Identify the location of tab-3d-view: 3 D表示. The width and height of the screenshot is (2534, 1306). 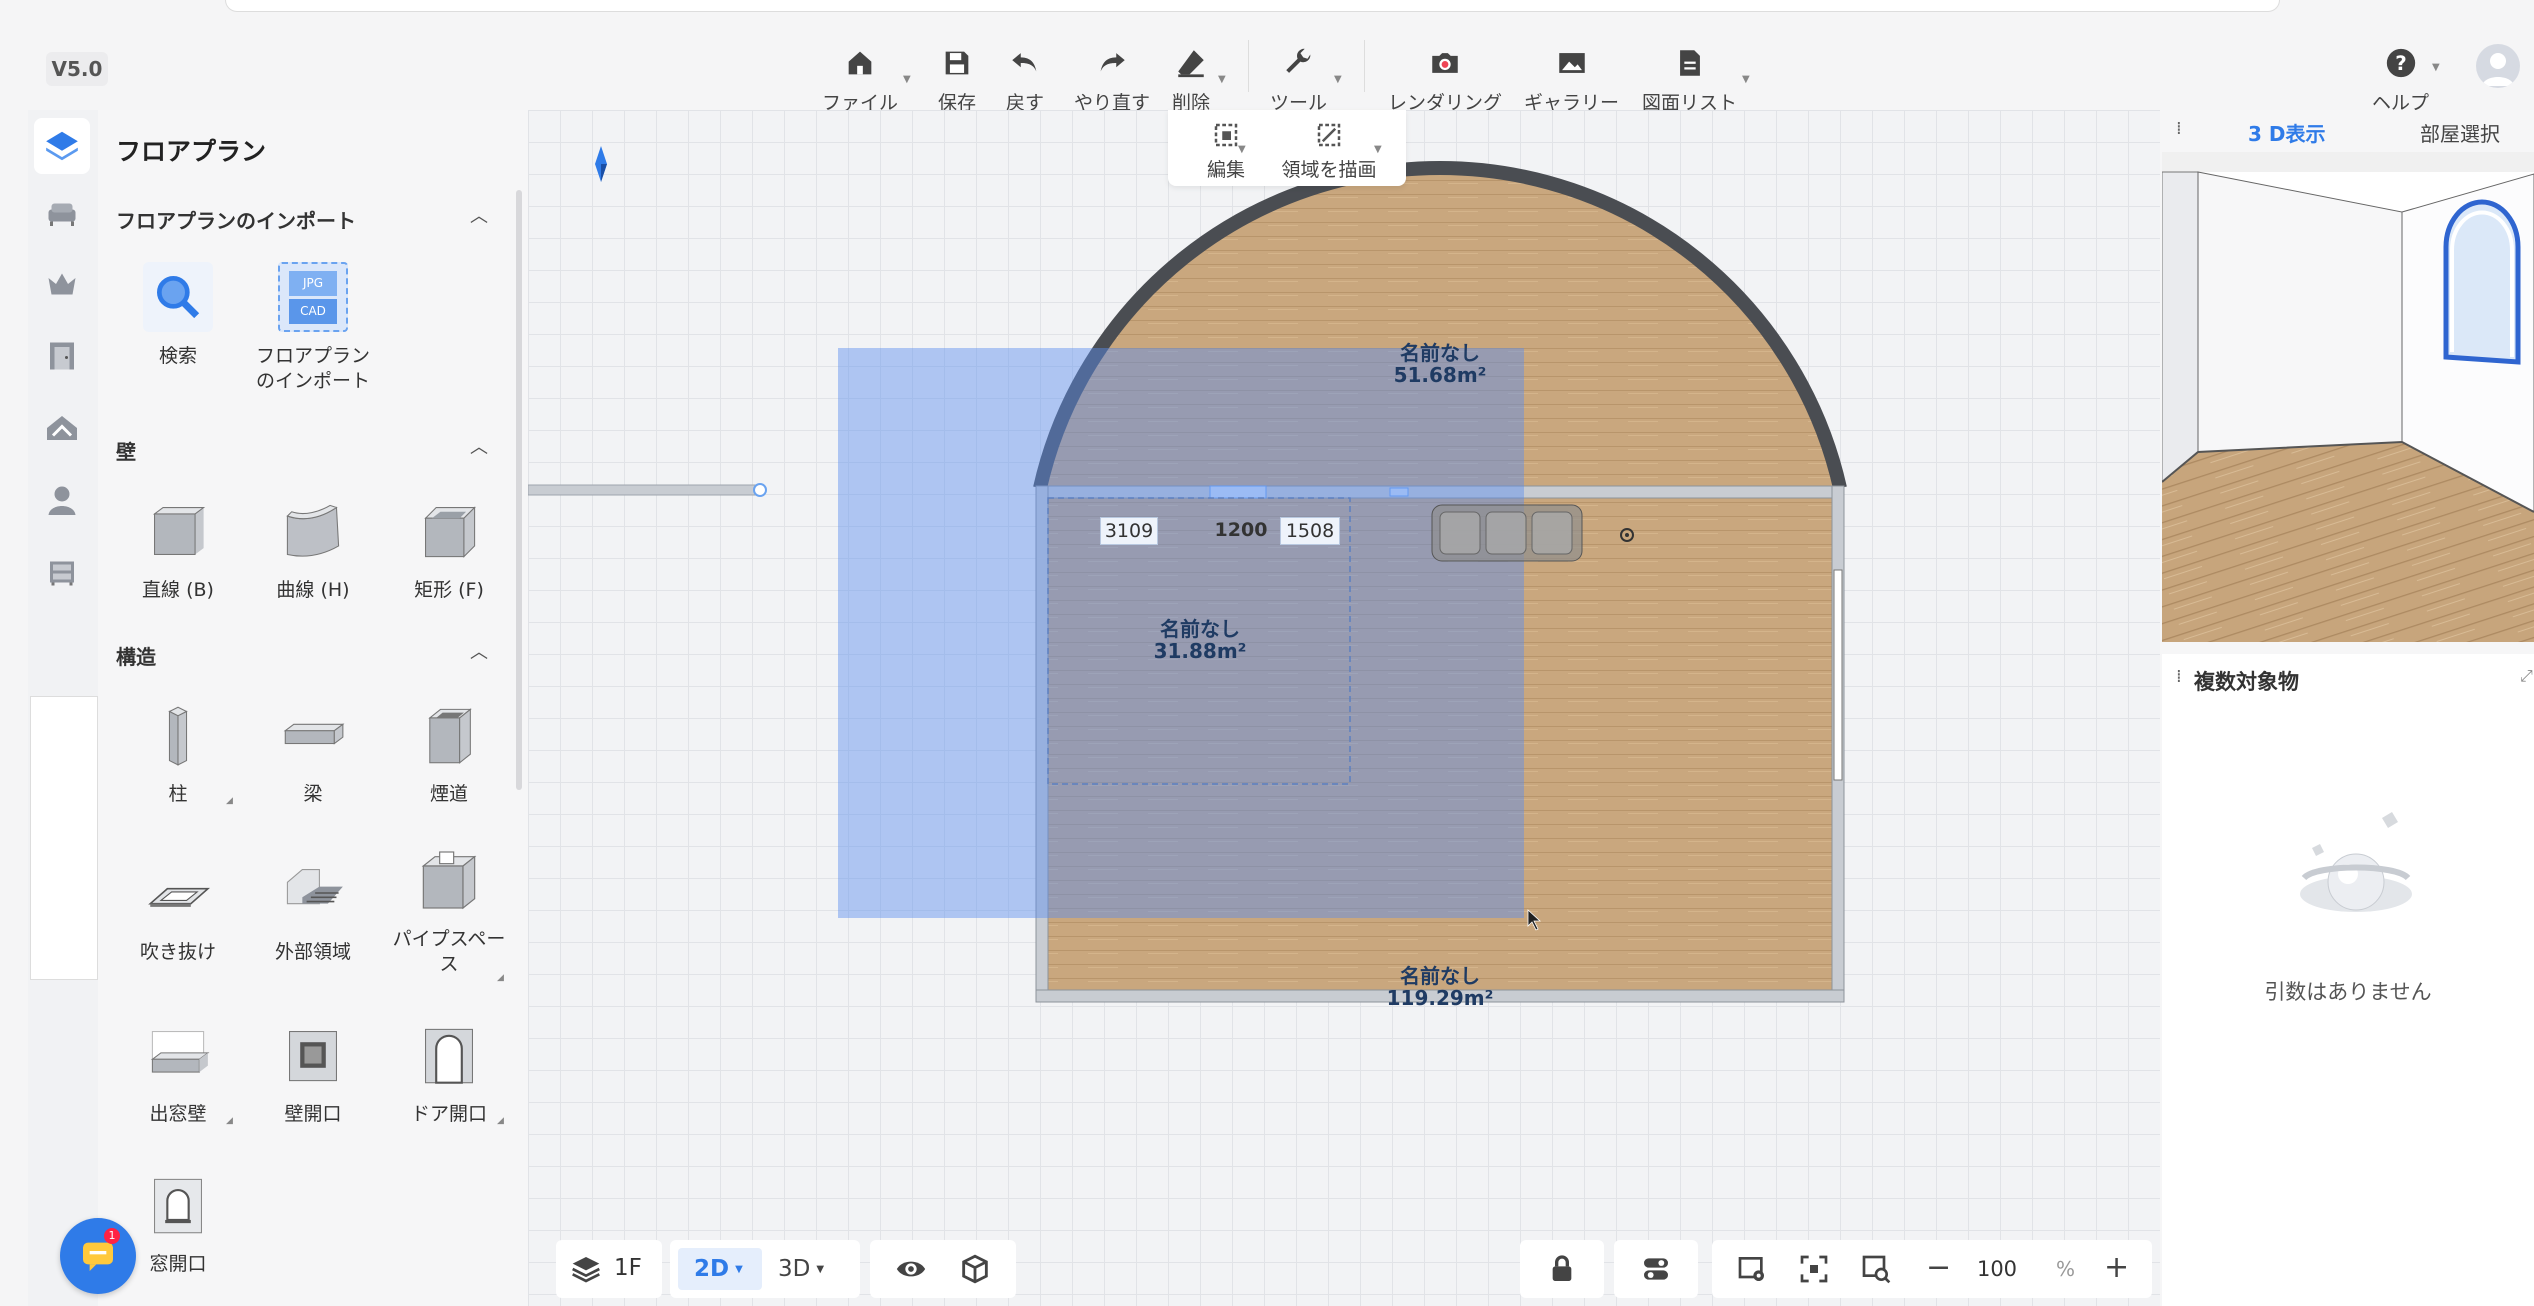
(2286, 132).